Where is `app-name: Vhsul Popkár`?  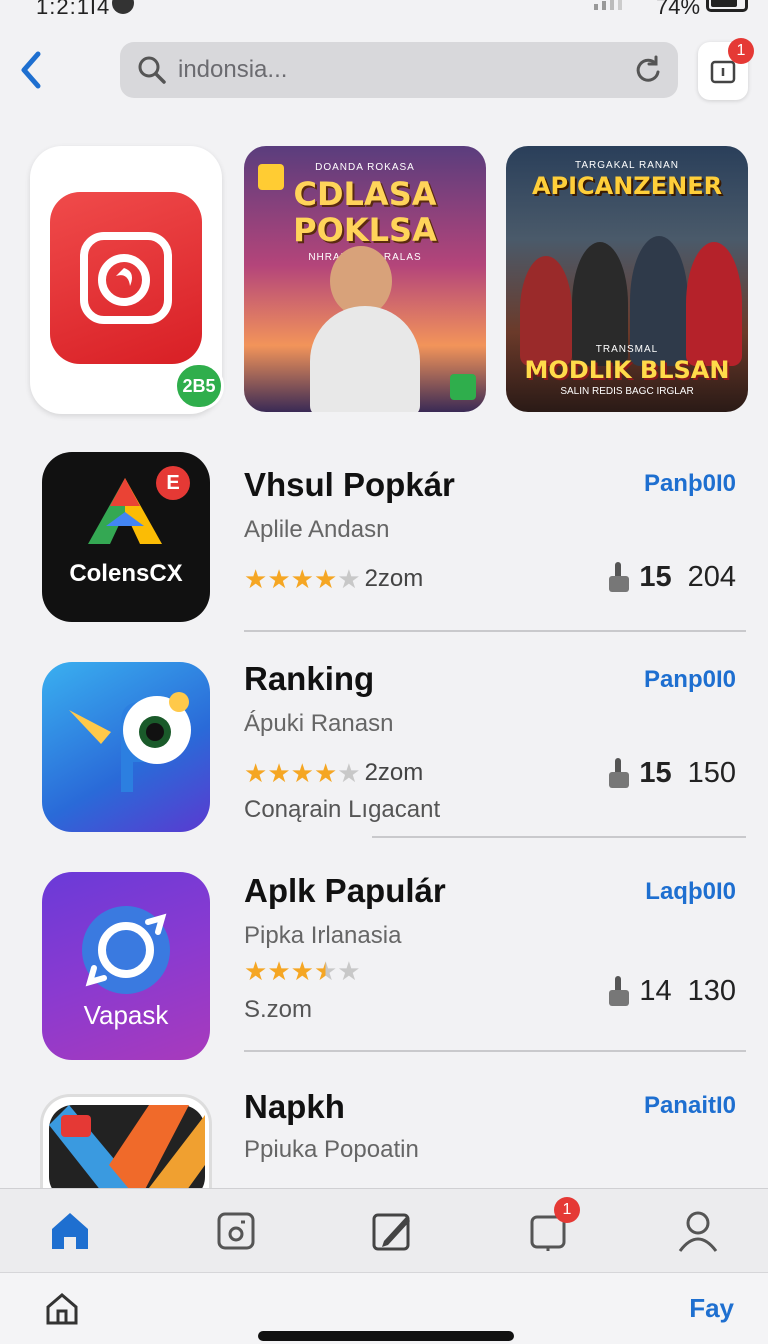 app-name: Vhsul Popkár is located at coordinates (349, 484).